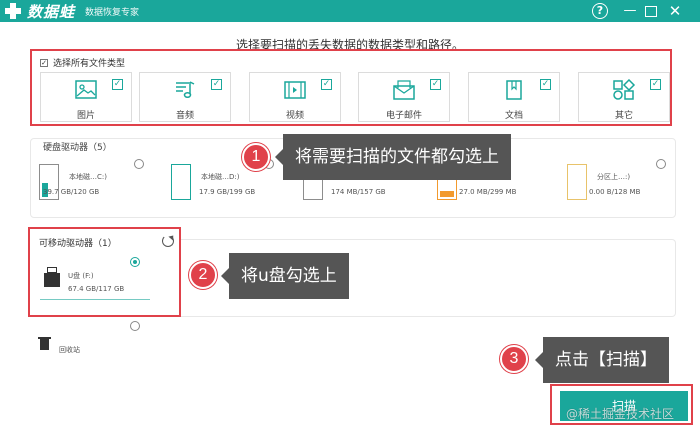 This screenshot has height=429, width=700. Describe the element at coordinates (227, 192) in the screenshot. I see `drive-size: 17.9 GB/199 GB` at that location.